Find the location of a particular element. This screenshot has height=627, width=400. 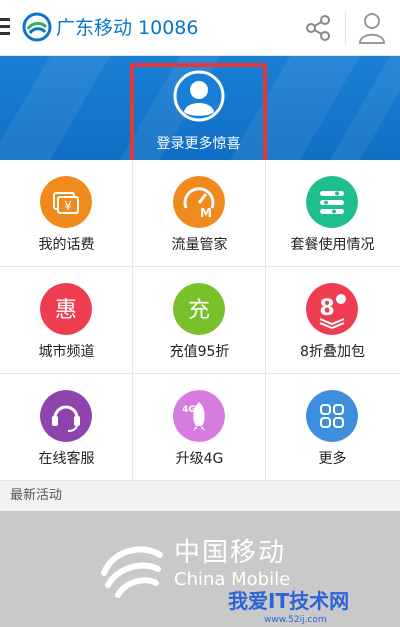

svg-text: 惠 is located at coordinates (66, 310).